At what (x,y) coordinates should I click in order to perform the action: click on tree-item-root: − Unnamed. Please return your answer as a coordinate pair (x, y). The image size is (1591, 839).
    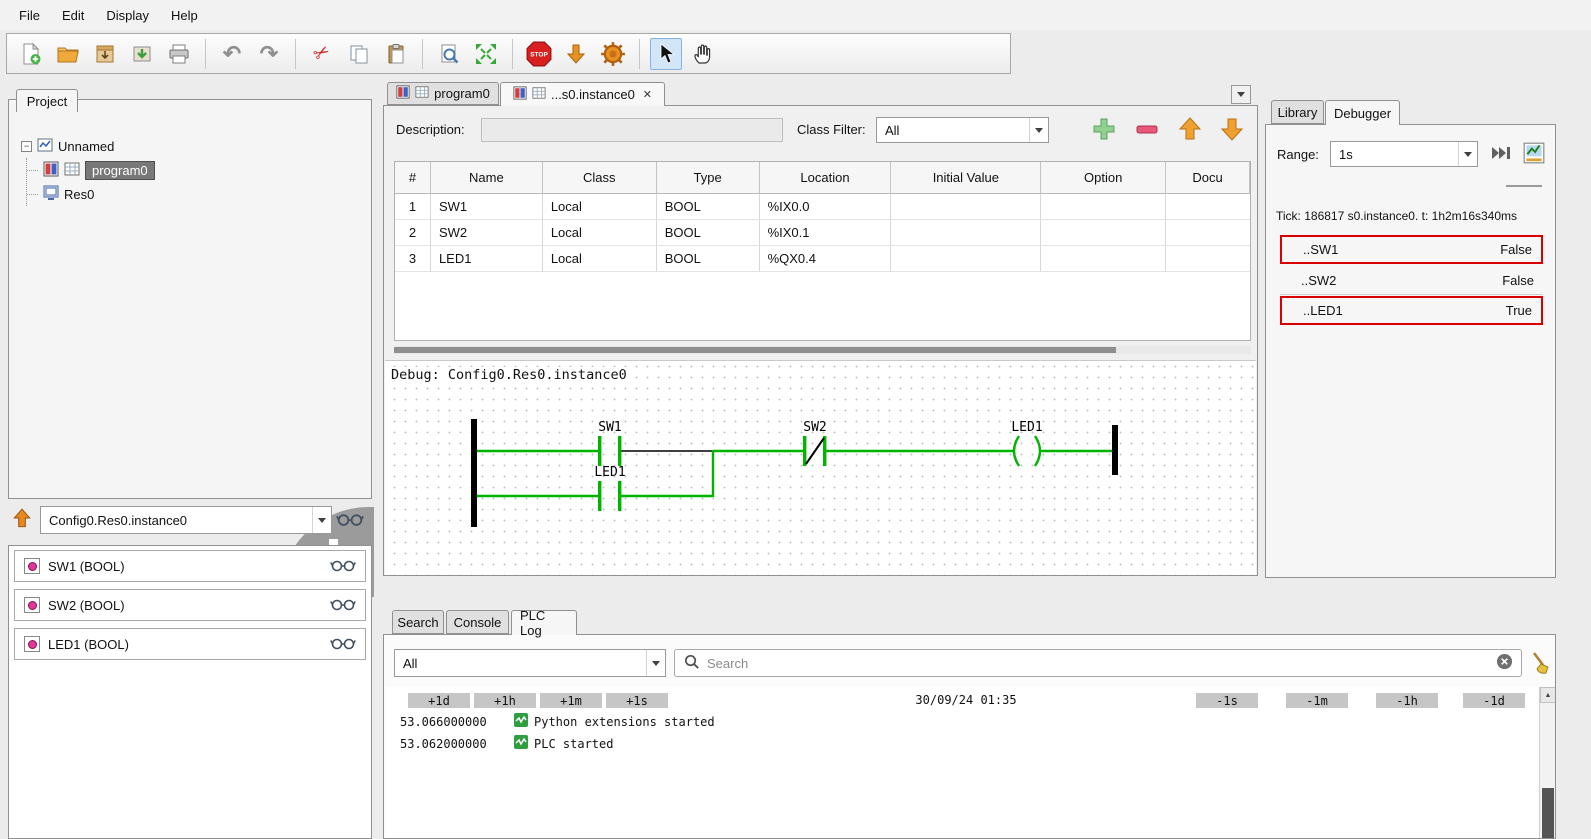
    Looking at the image, I should click on (88, 146).